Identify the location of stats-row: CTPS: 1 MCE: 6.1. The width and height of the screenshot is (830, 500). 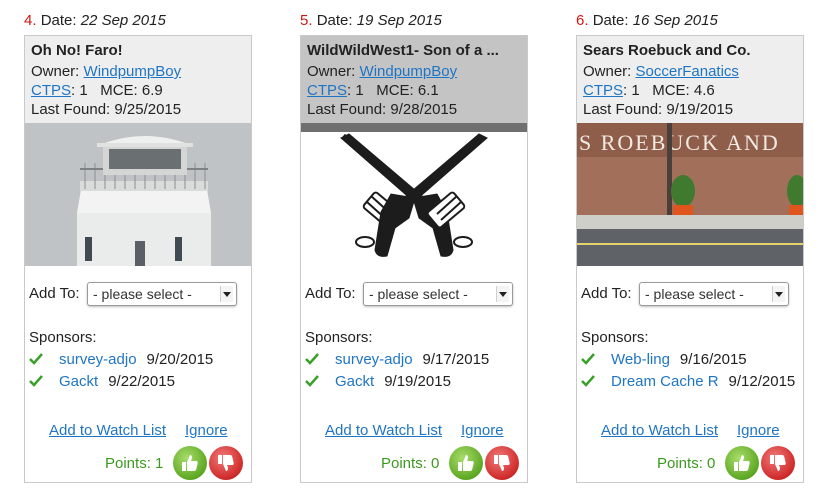
(417, 90).